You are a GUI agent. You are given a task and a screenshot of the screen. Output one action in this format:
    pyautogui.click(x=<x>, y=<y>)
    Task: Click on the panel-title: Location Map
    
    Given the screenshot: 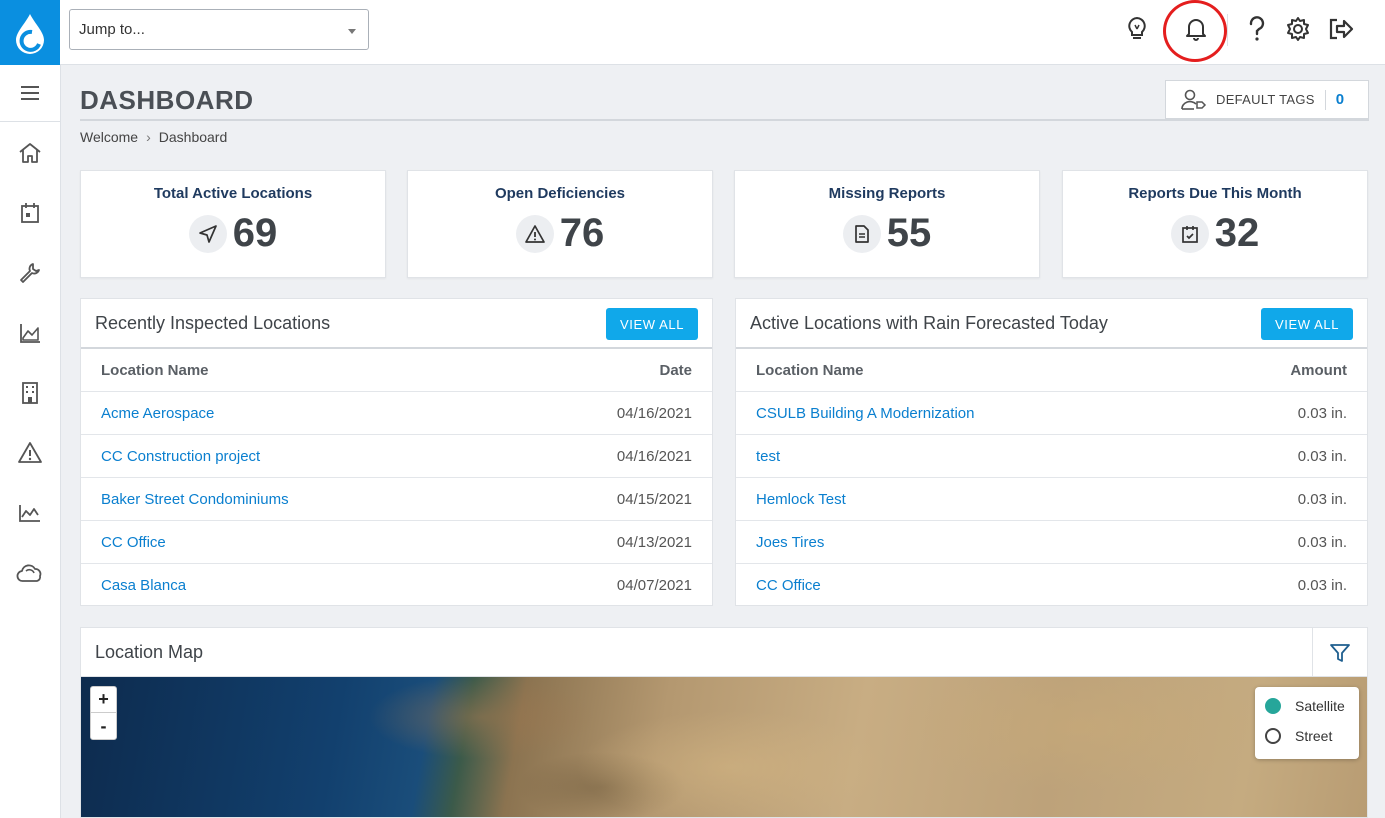 What is the action you would take?
    pyautogui.click(x=149, y=652)
    